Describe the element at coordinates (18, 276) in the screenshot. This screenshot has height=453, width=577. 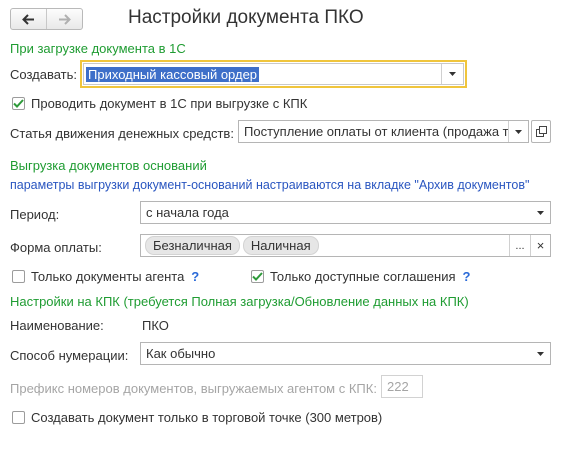
I see `agent-docs-checkbox` at that location.